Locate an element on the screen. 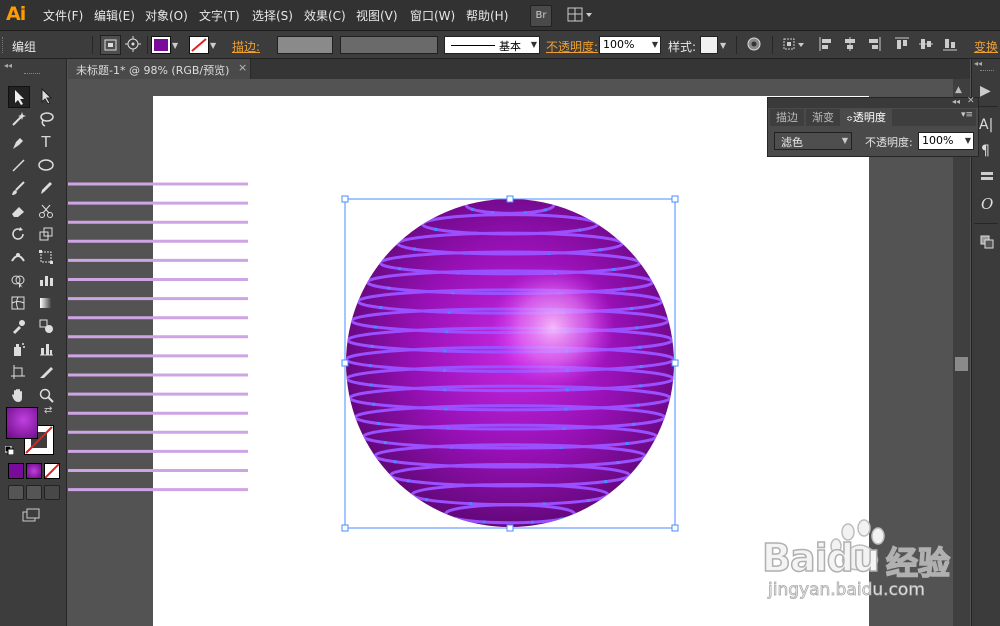 The width and height of the screenshot is (1000, 626). stripe-lines-group is located at coordinates (158, 337).